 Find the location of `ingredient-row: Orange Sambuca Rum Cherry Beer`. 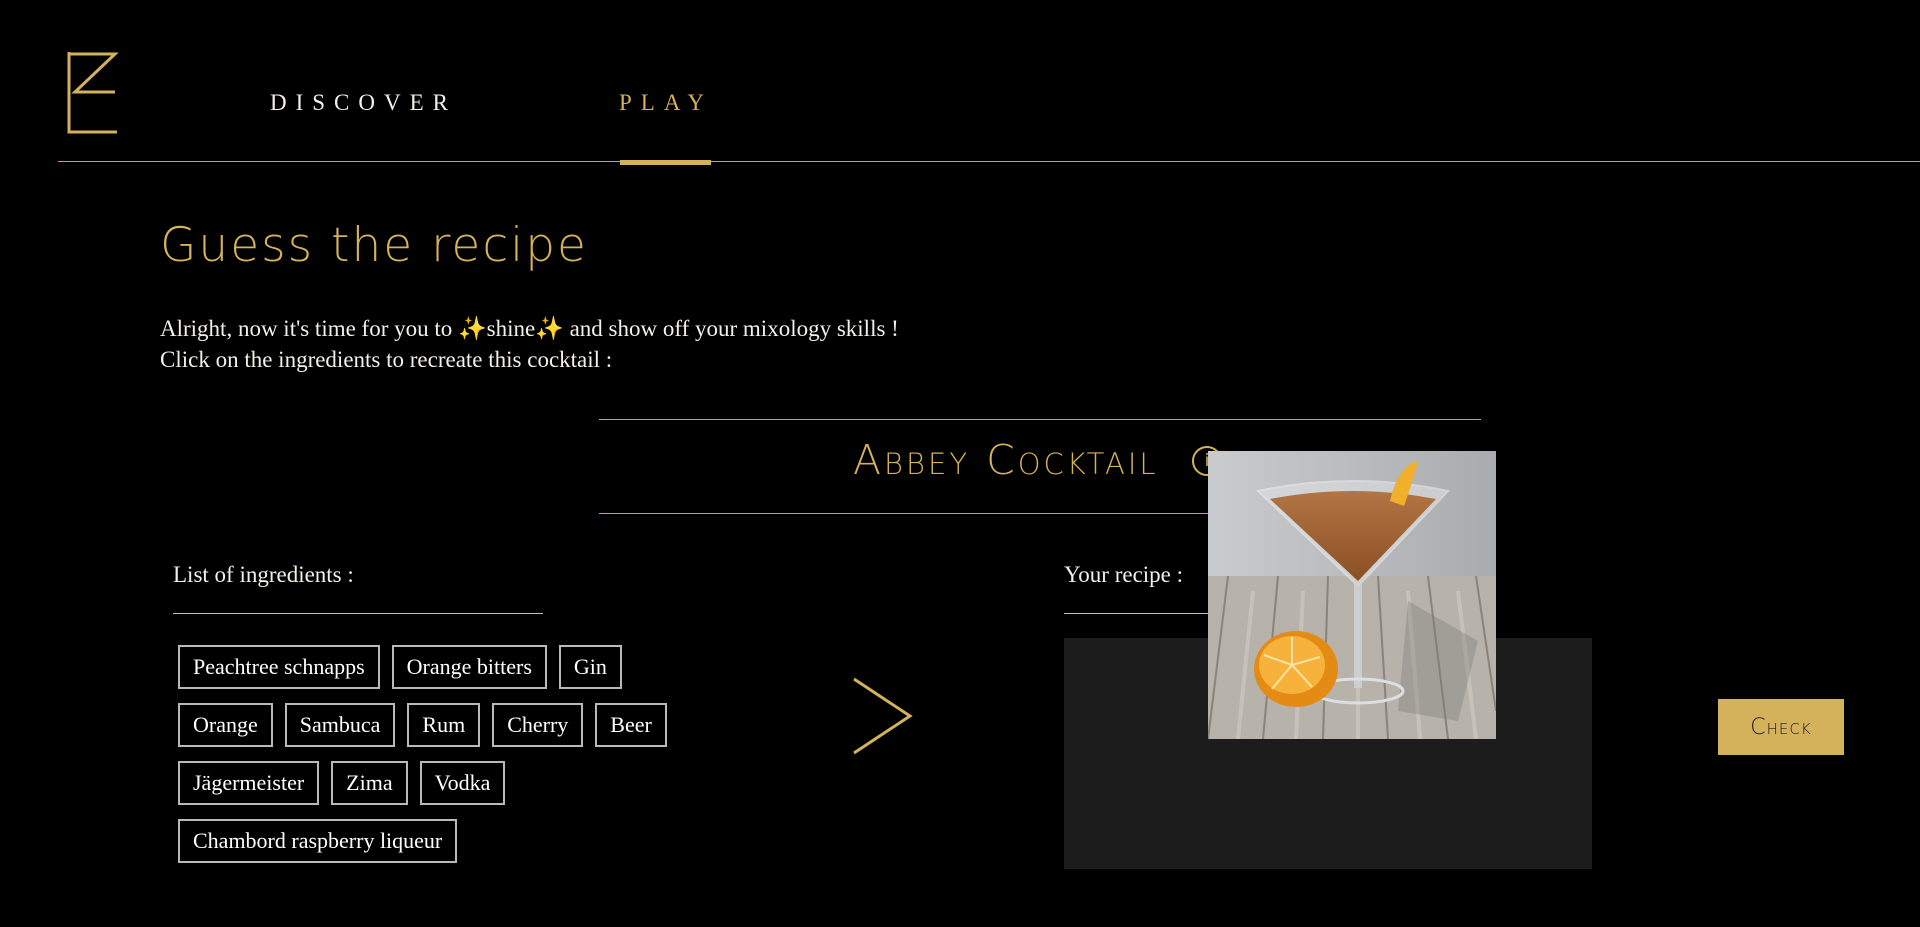

ingredient-row: Orange Sambuca Rum Cherry Beer is located at coordinates (422, 725).